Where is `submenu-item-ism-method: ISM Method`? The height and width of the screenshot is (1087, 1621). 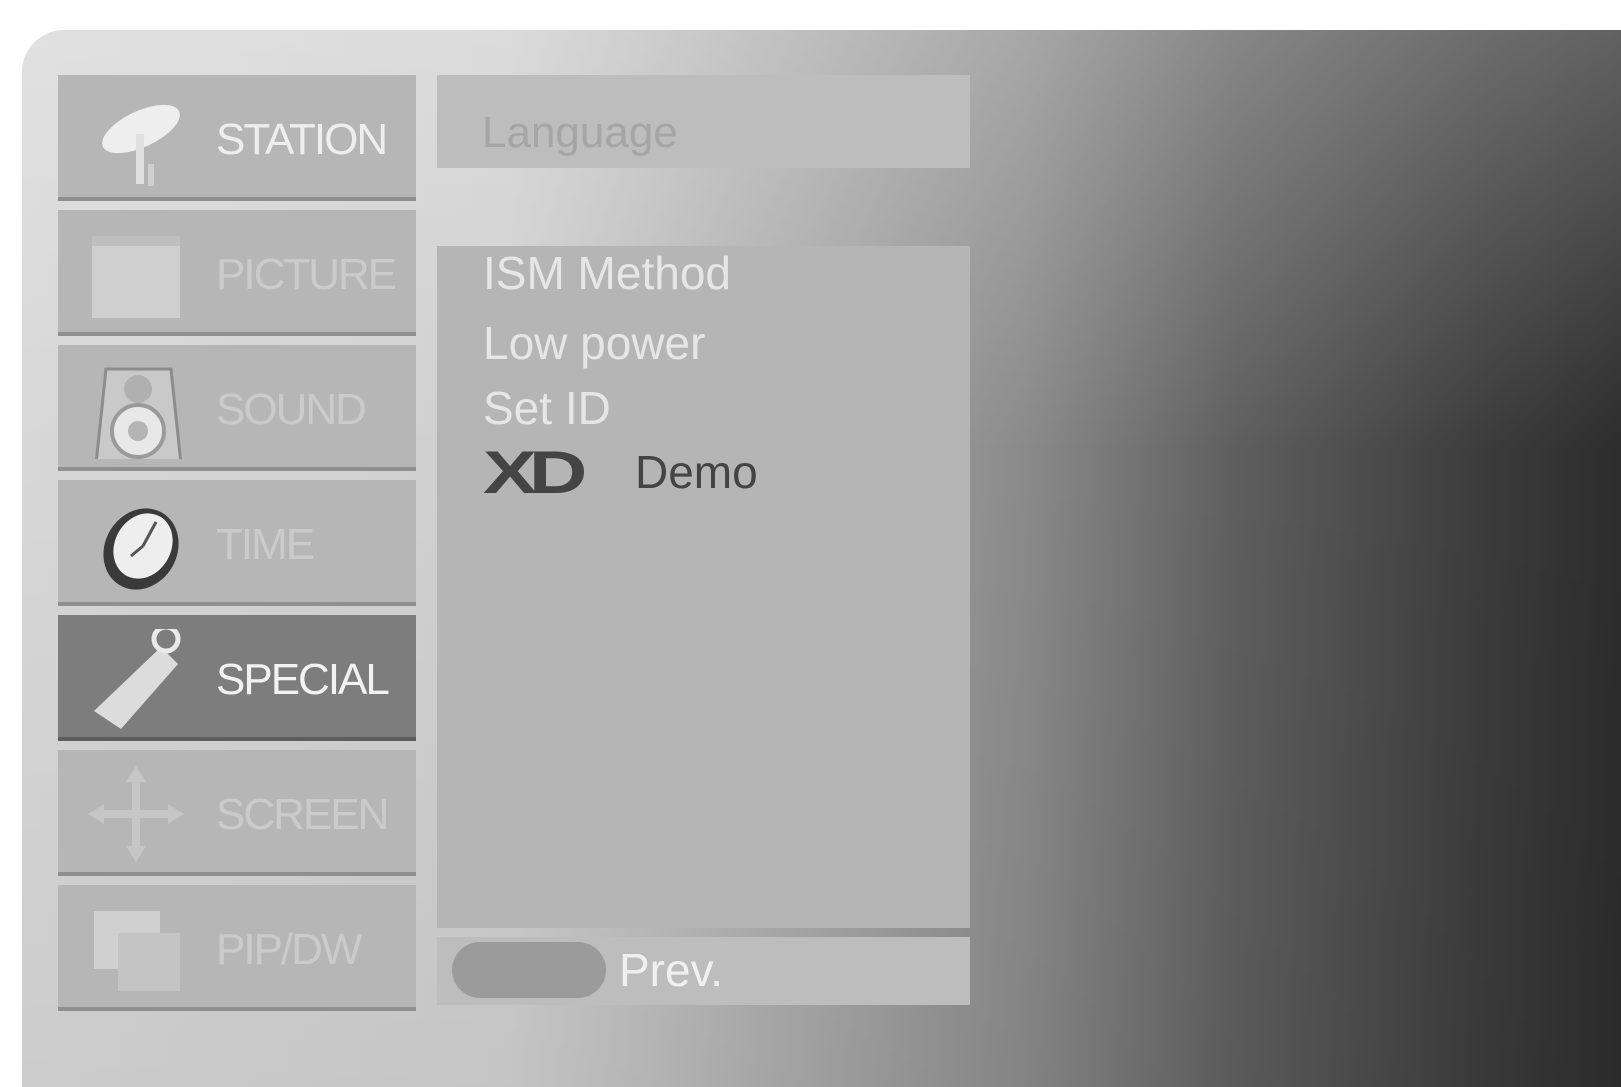 submenu-item-ism-method: ISM Method is located at coordinates (607, 273).